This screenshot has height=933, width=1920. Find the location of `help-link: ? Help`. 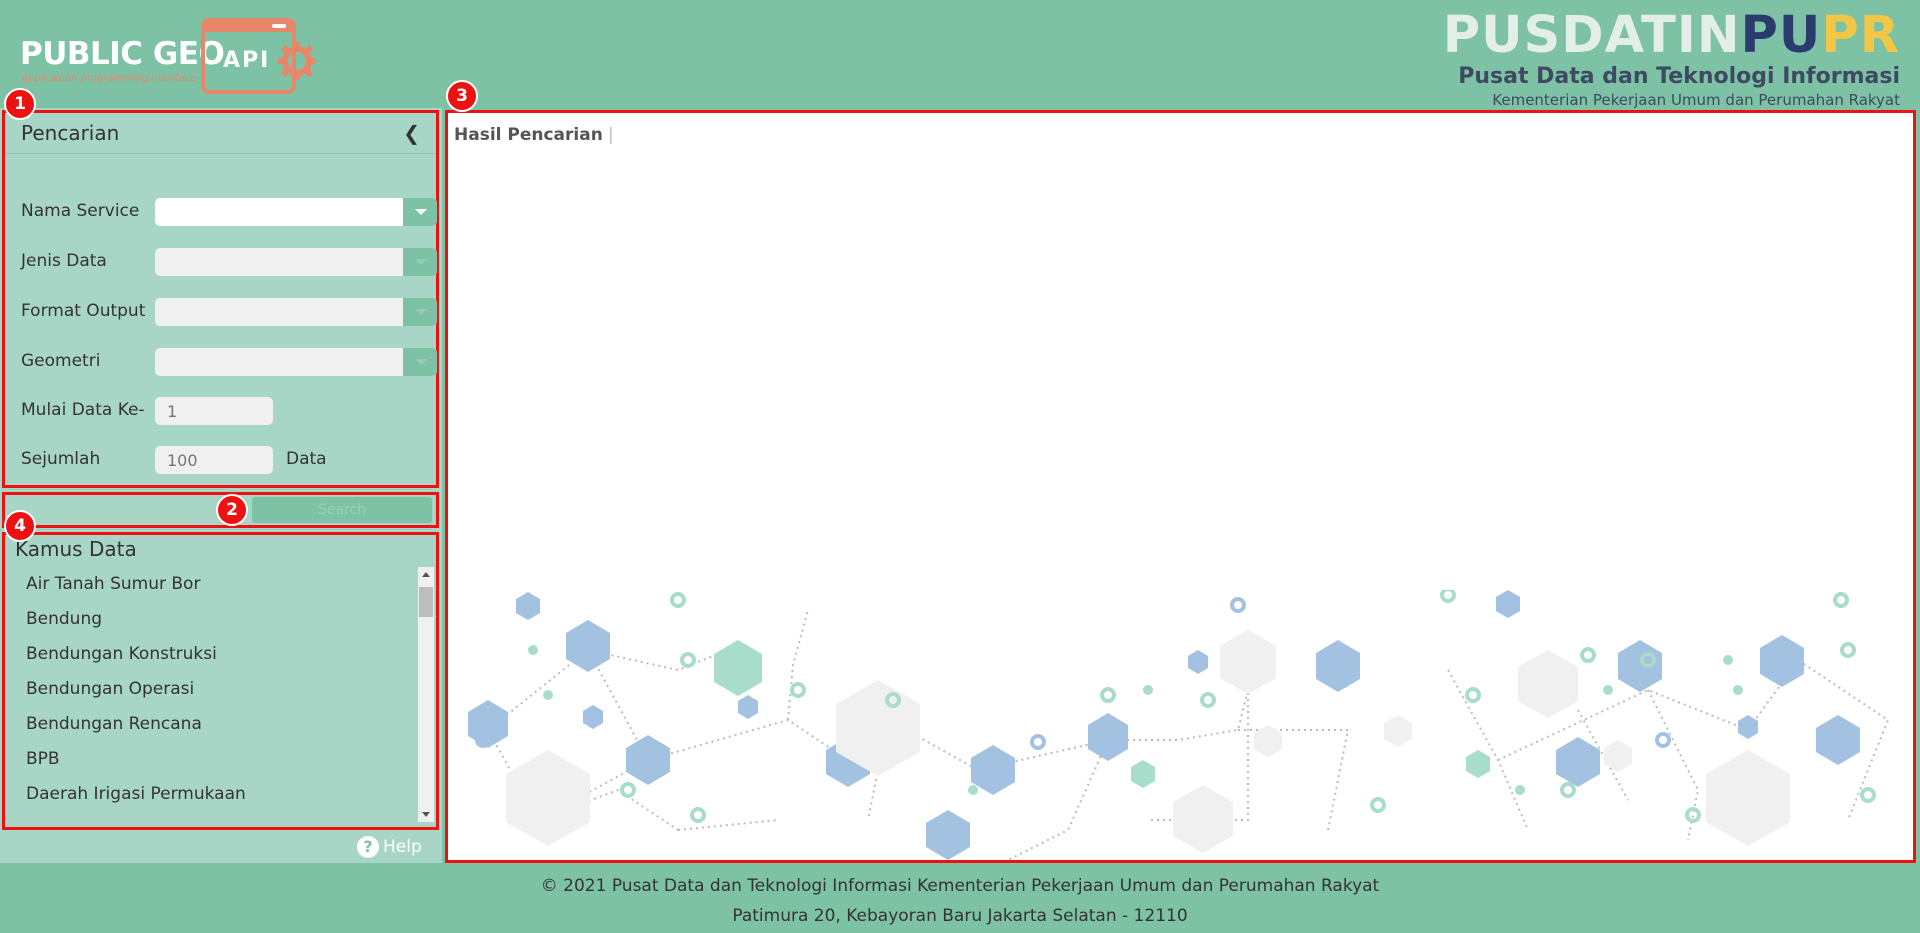

help-link: ? Help is located at coordinates (389, 847).